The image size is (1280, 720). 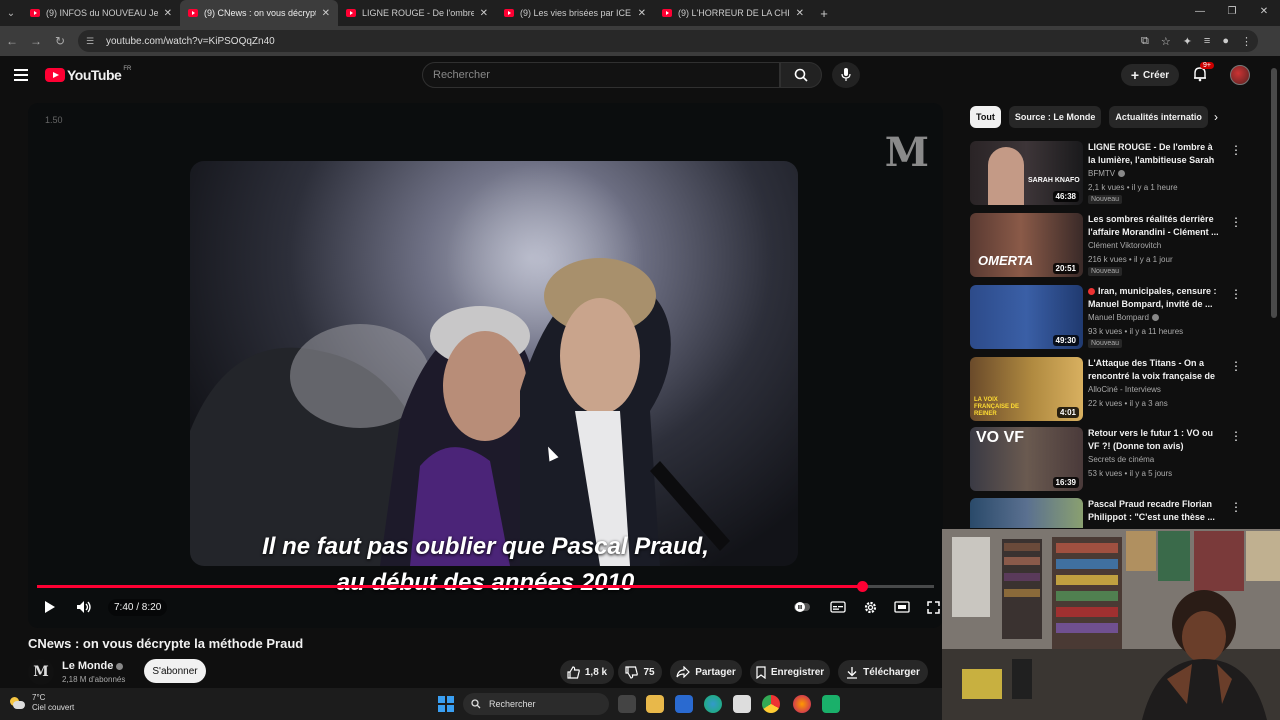 I want to click on restore-icon: ❐, so click(x=1232, y=13).